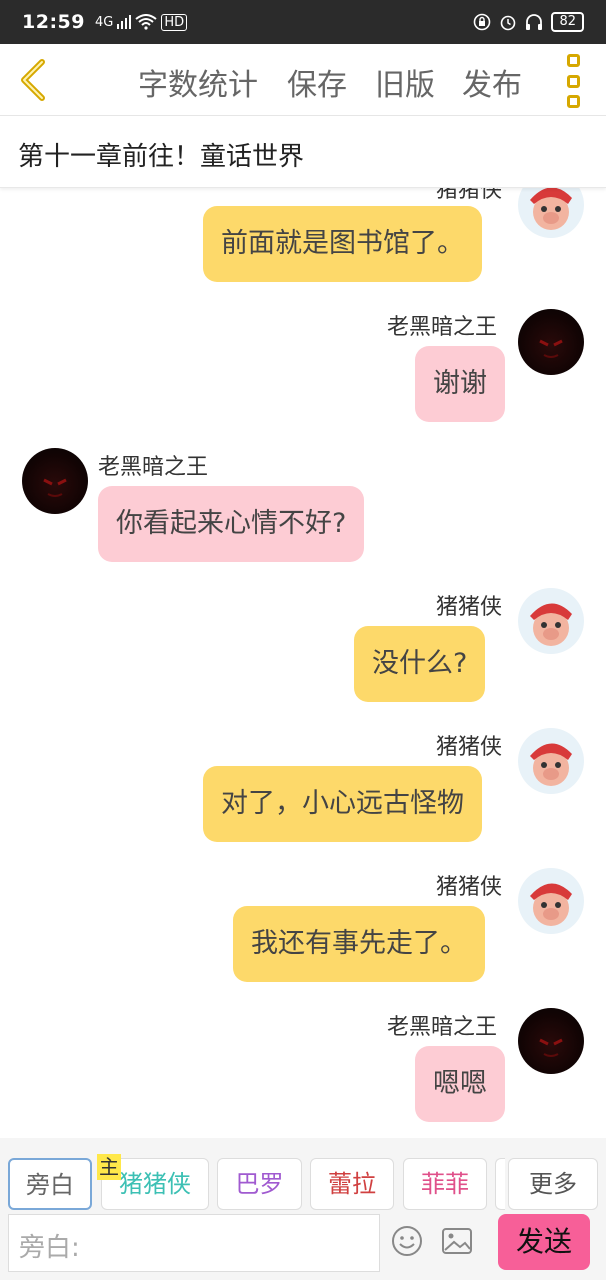 Image resolution: width=606 pixels, height=1280 pixels. I want to click on word-count-button: 字数统计, so click(198, 82).